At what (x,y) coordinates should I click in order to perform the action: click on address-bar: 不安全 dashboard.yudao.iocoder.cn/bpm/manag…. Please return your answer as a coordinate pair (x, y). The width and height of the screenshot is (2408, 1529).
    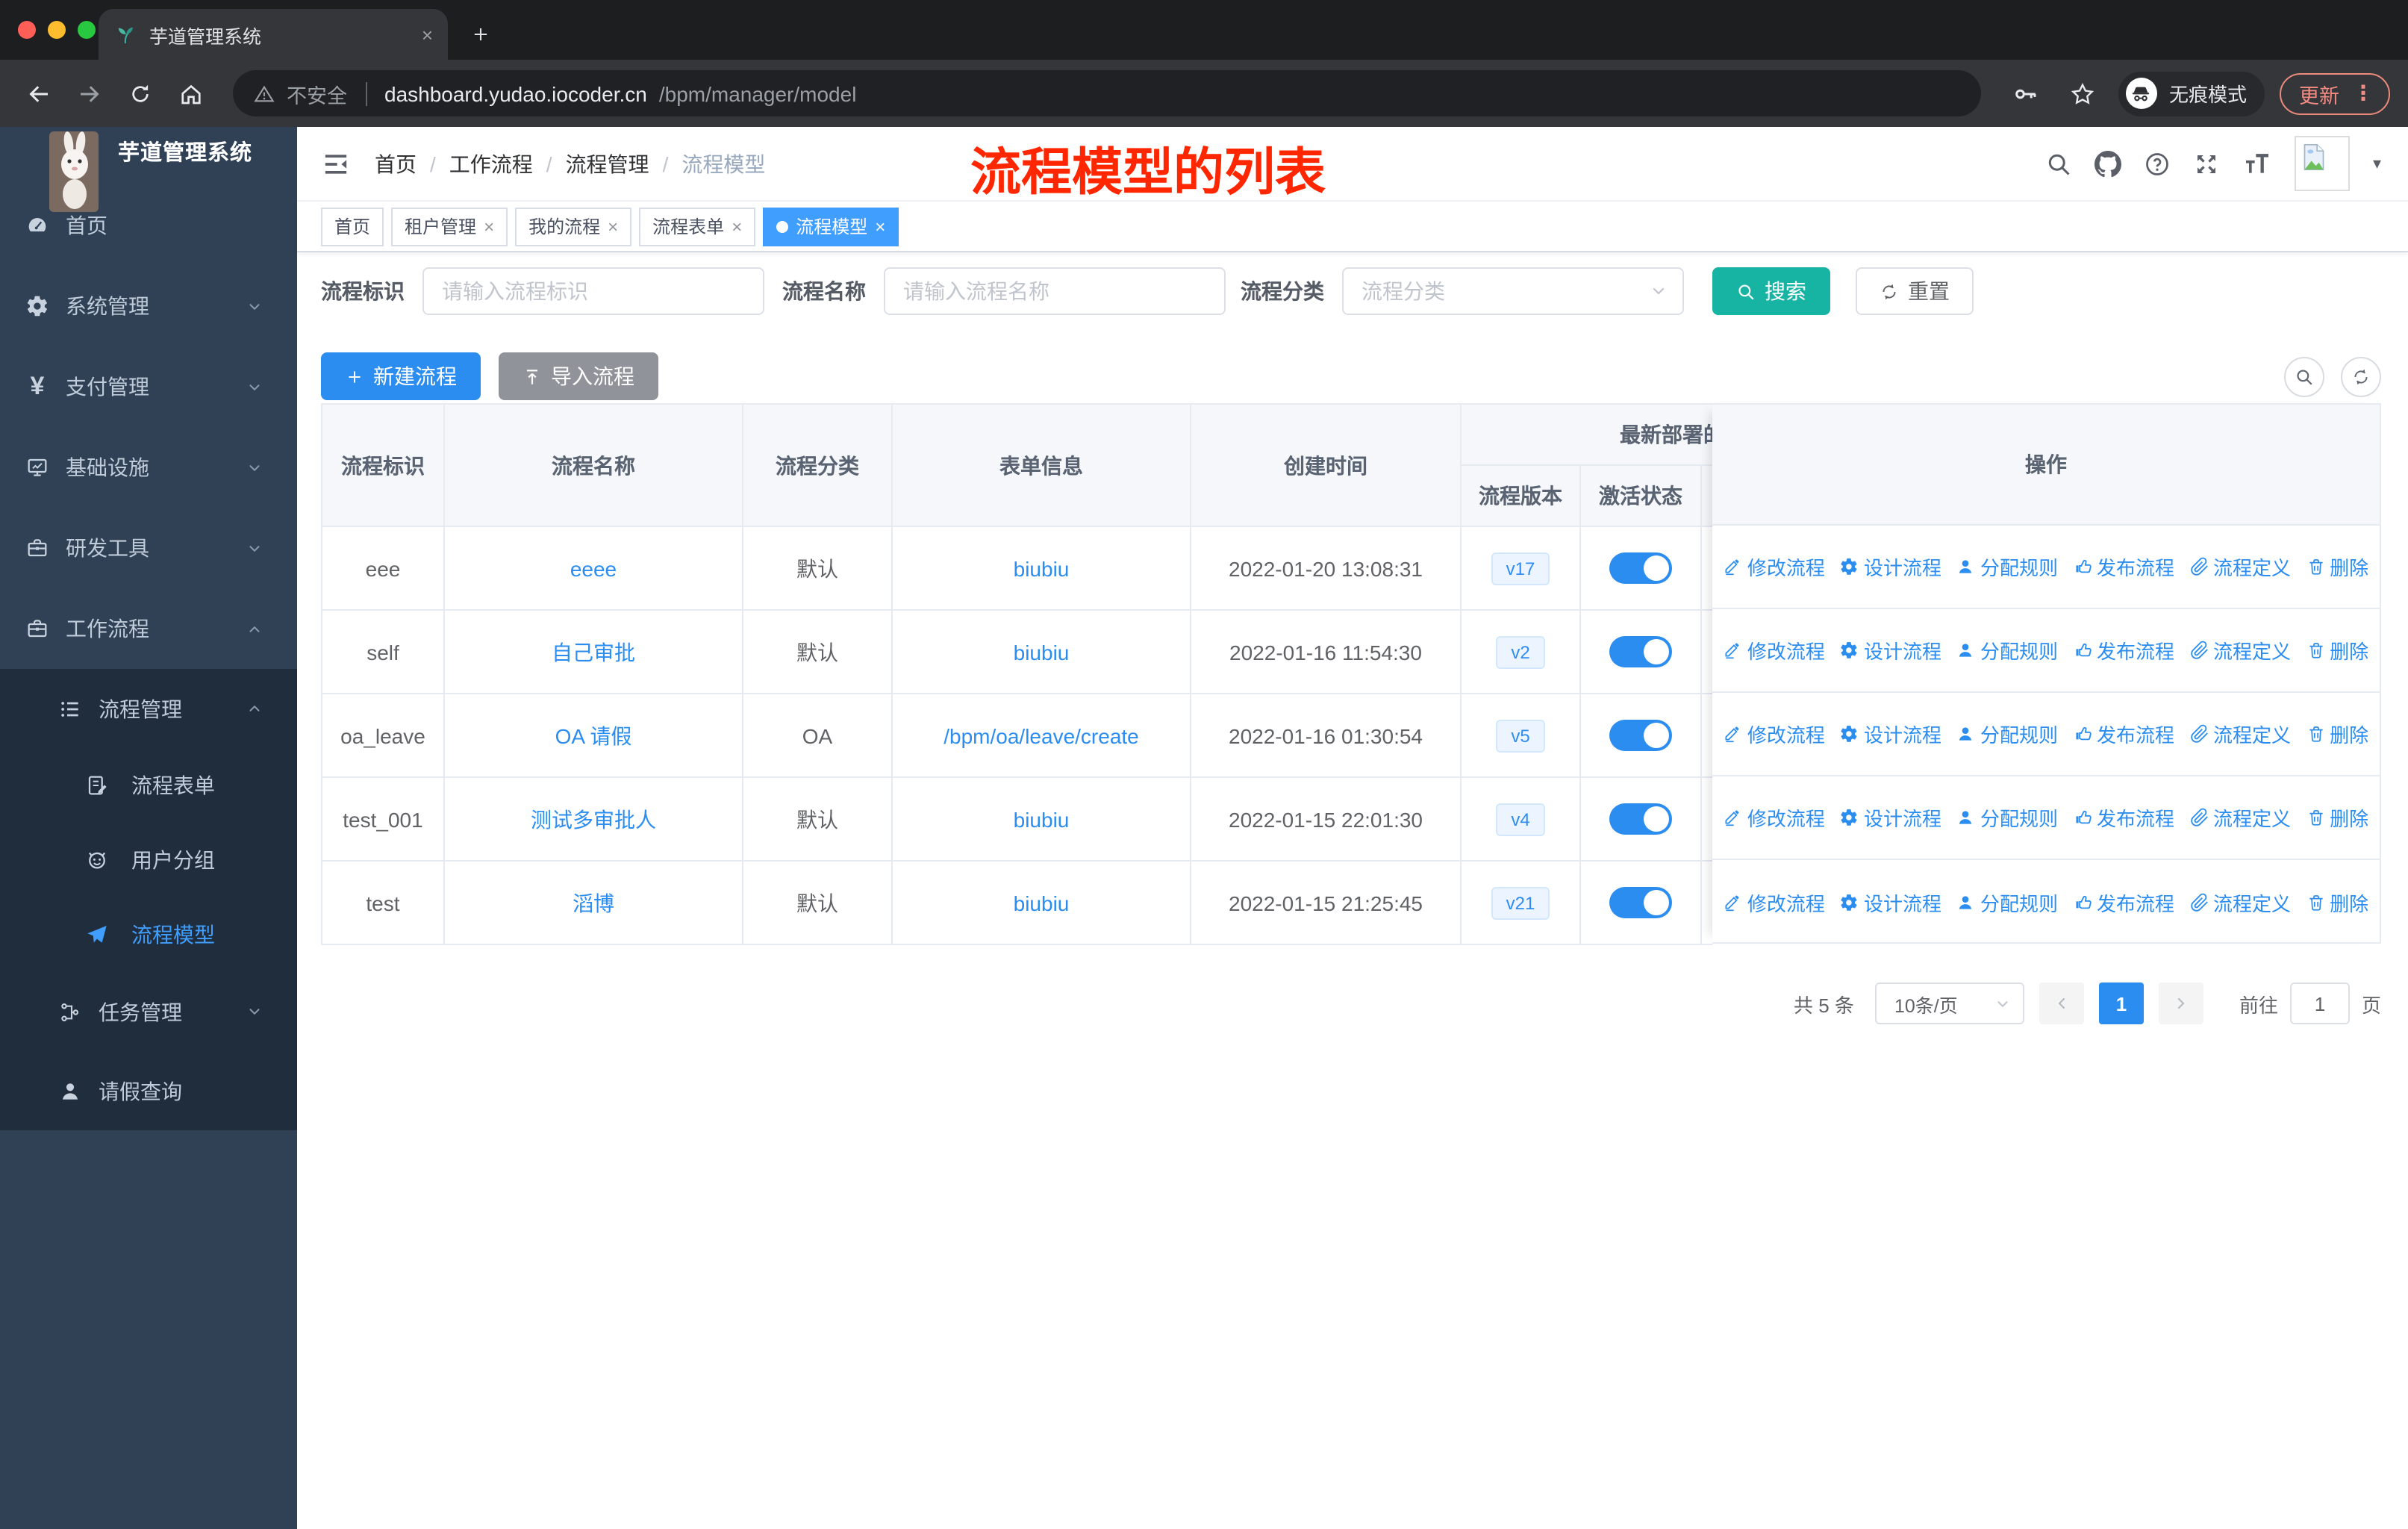
    Looking at the image, I should click on (1107, 93).